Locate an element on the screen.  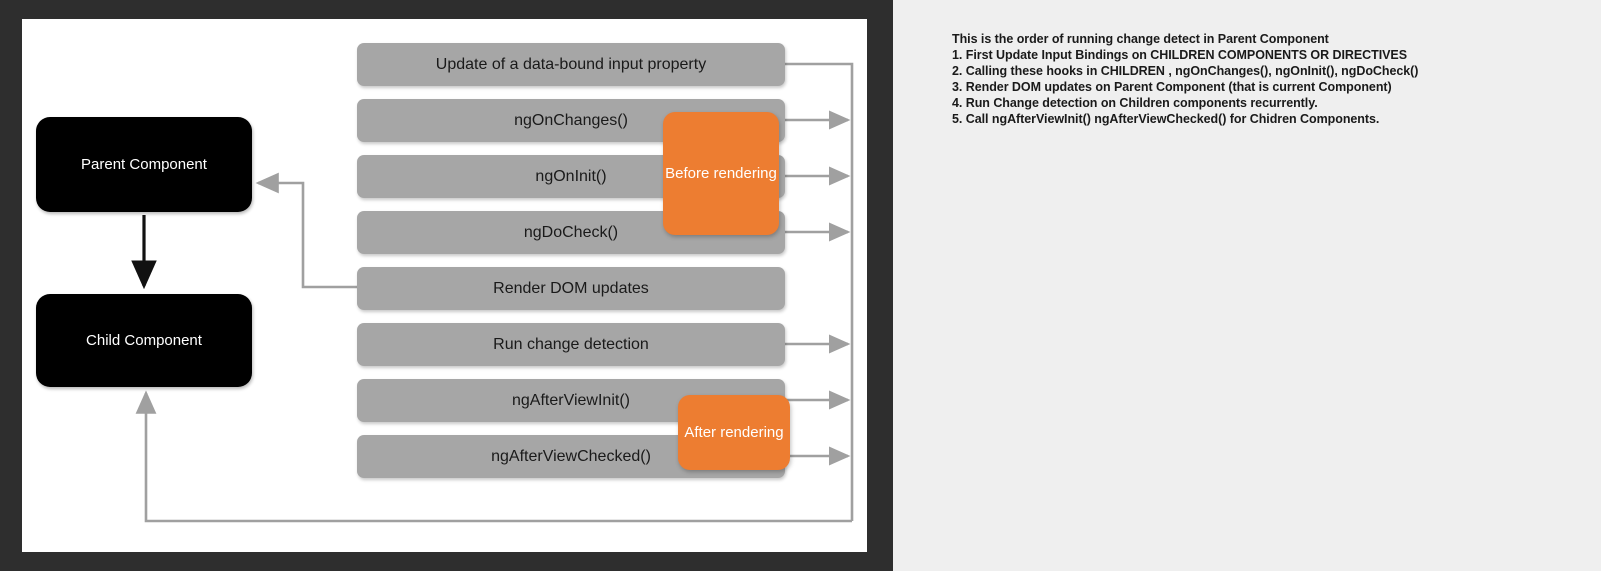
stage-bar-label: ngAfterViewChecked() is located at coordinates (571, 456).